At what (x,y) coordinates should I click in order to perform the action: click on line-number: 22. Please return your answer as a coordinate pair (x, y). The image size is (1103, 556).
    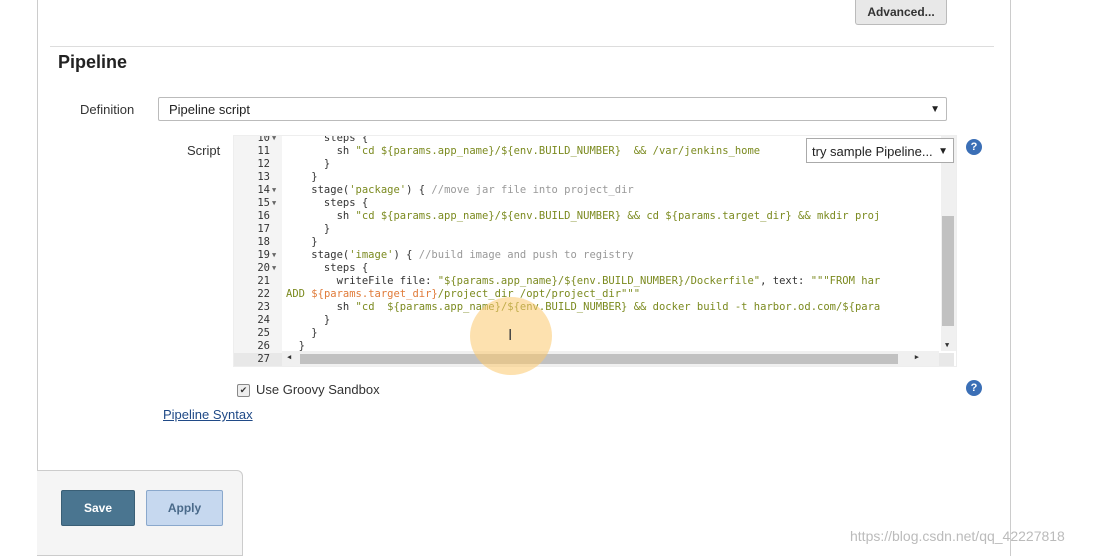
    Looking at the image, I should click on (263, 294).